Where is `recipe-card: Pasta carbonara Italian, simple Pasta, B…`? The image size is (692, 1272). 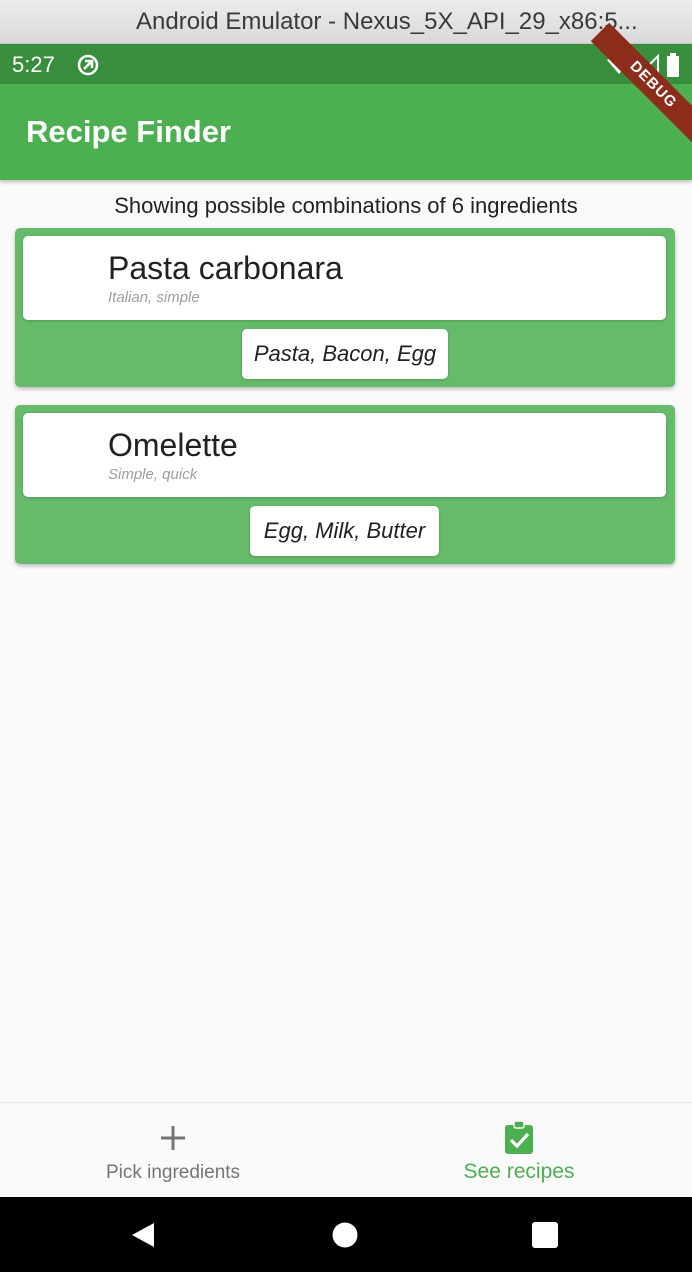
recipe-card: Pasta carbonara Italian, simple Pasta, B… is located at coordinates (345, 307).